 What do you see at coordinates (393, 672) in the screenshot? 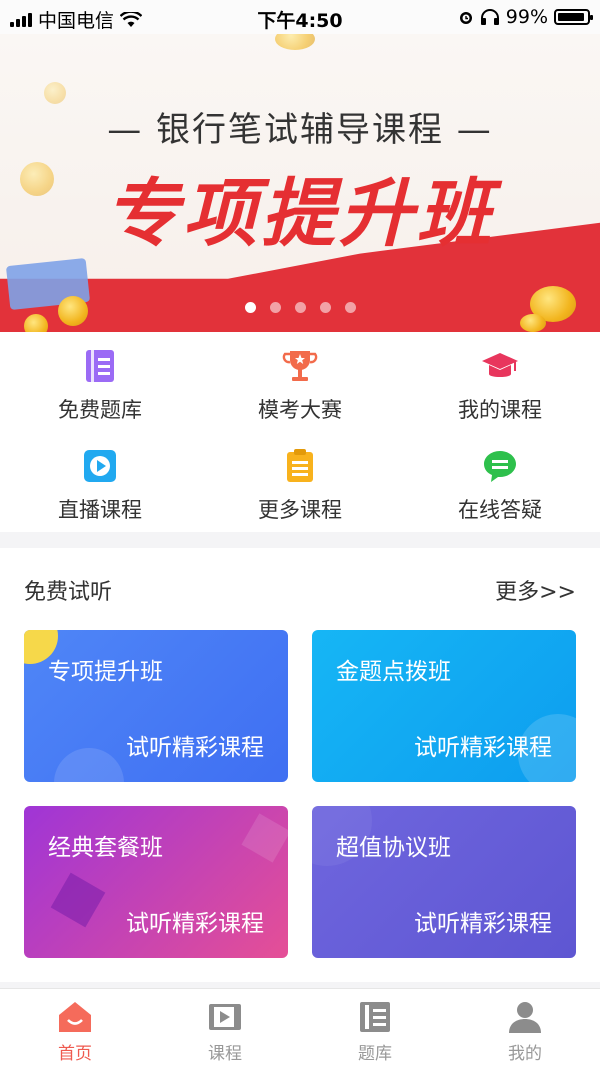
I see `card-title: 金题点拨班` at bounding box center [393, 672].